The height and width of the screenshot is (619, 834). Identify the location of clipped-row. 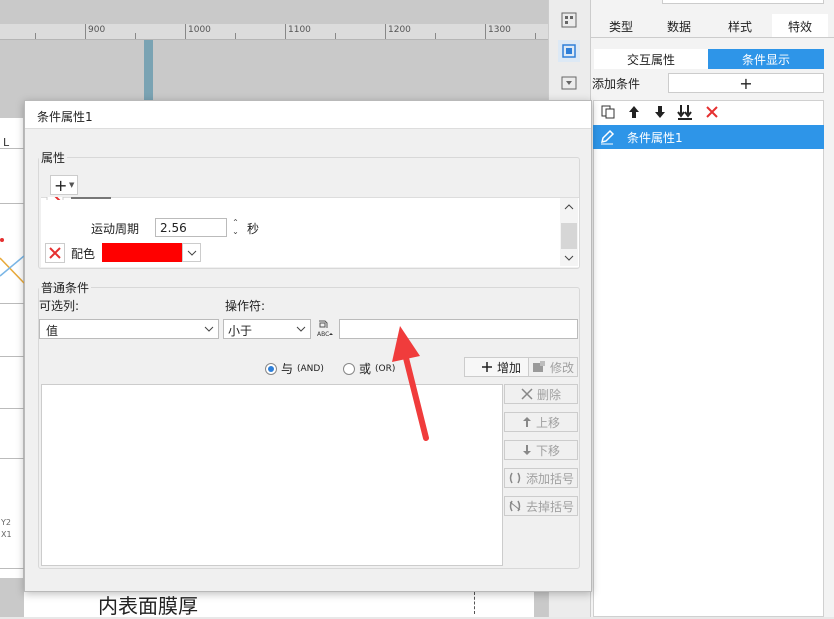
(85, 196).